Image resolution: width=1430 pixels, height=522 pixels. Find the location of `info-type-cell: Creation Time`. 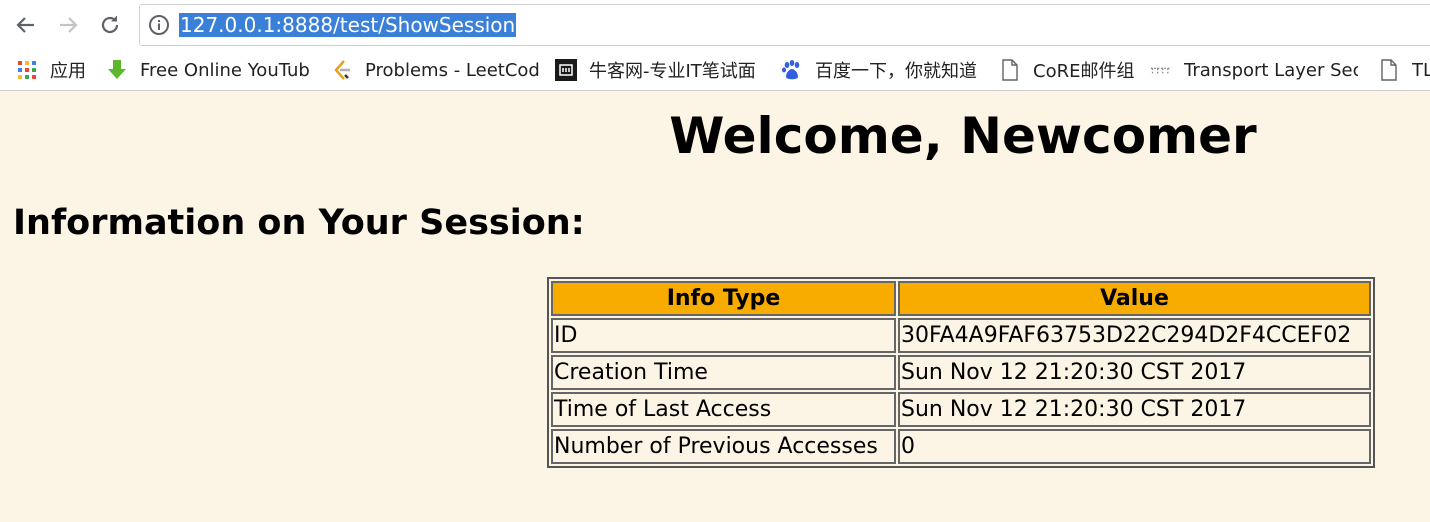

info-type-cell: Creation Time is located at coordinates (723, 372).